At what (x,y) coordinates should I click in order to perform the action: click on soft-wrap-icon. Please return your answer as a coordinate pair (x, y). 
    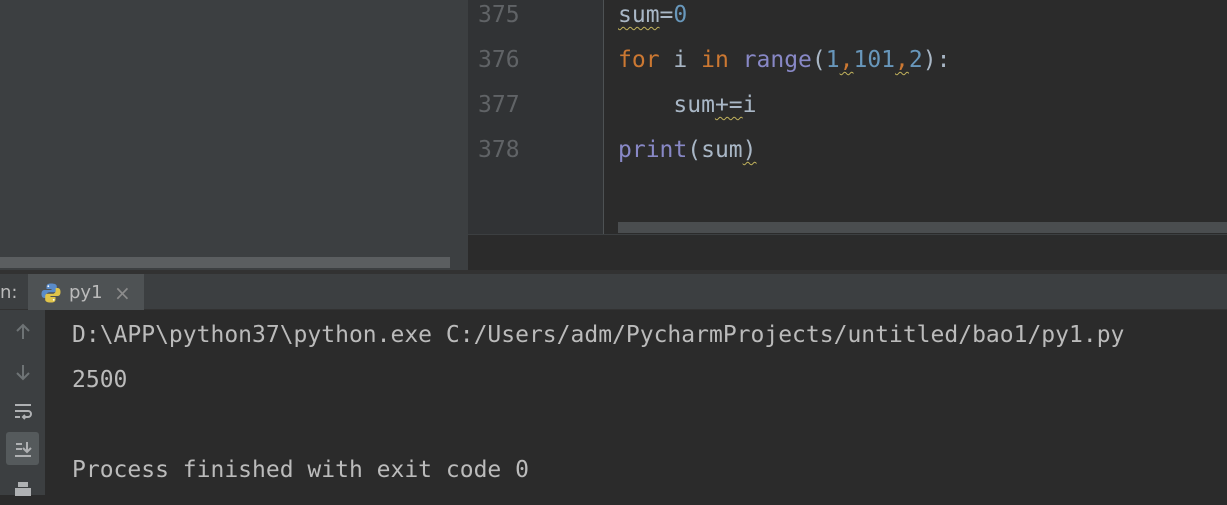
    Looking at the image, I should click on (22, 410).